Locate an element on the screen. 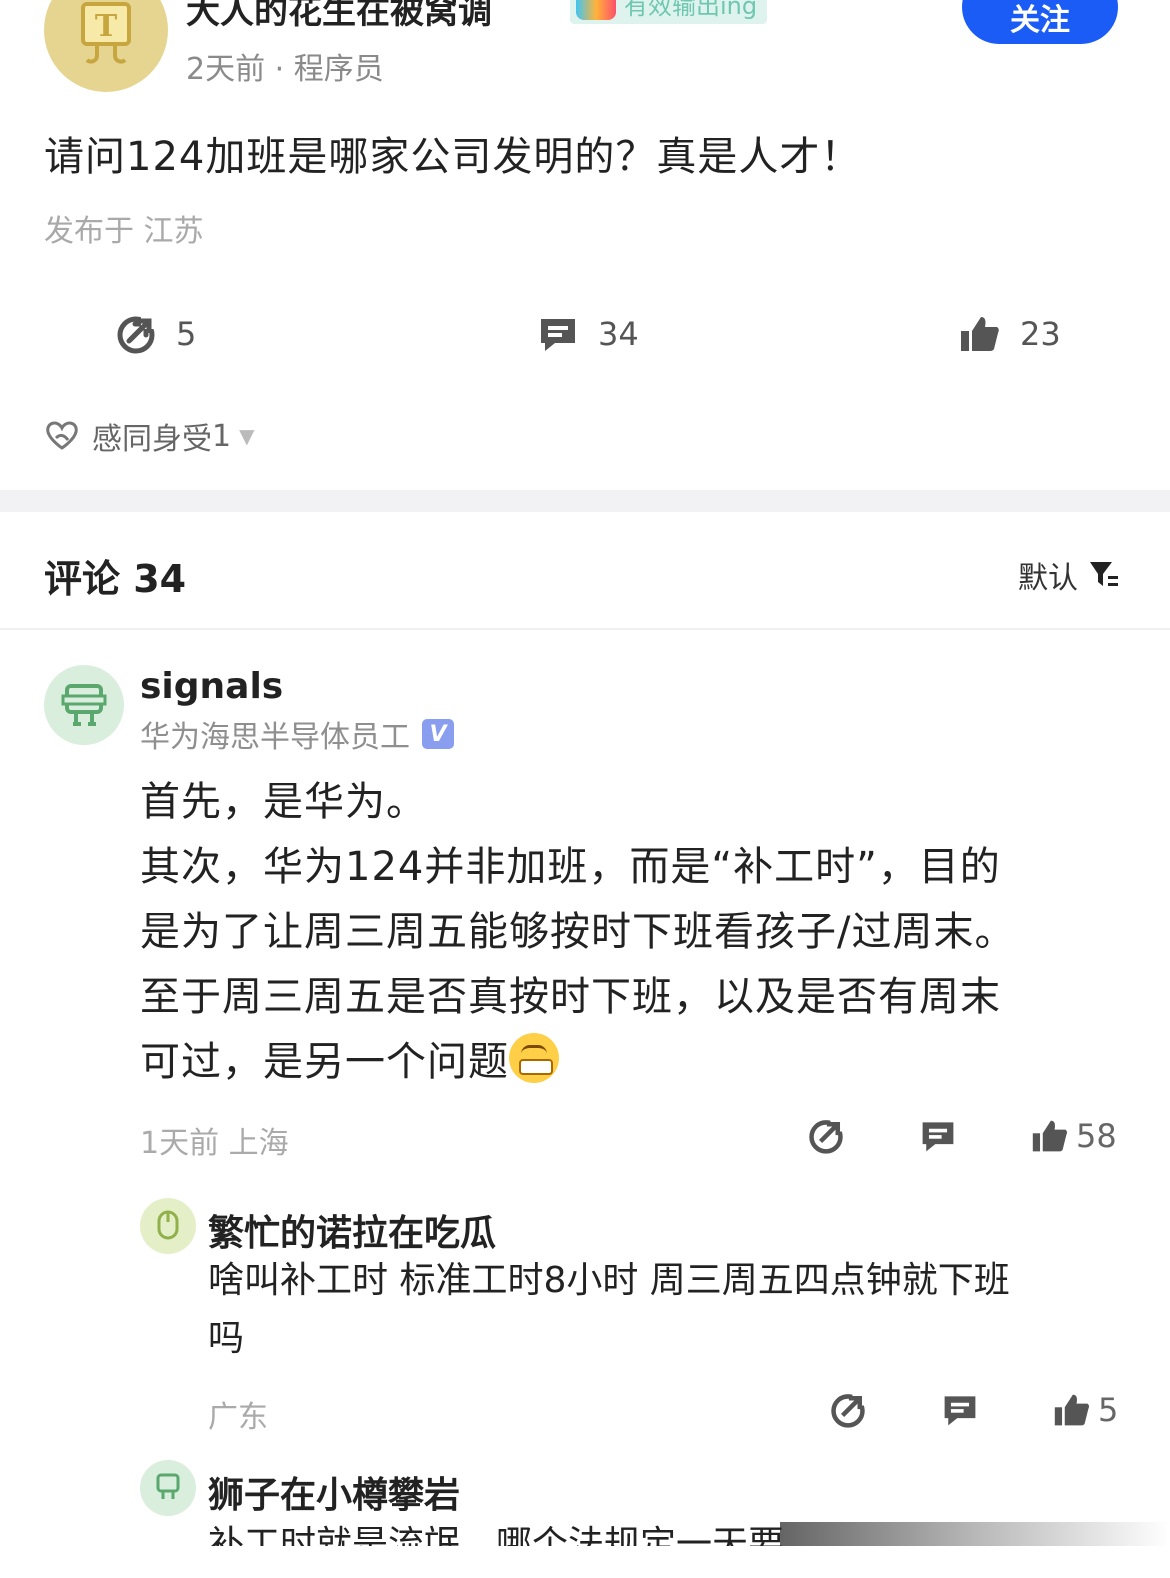  mouse-icon is located at coordinates (168, 1225).